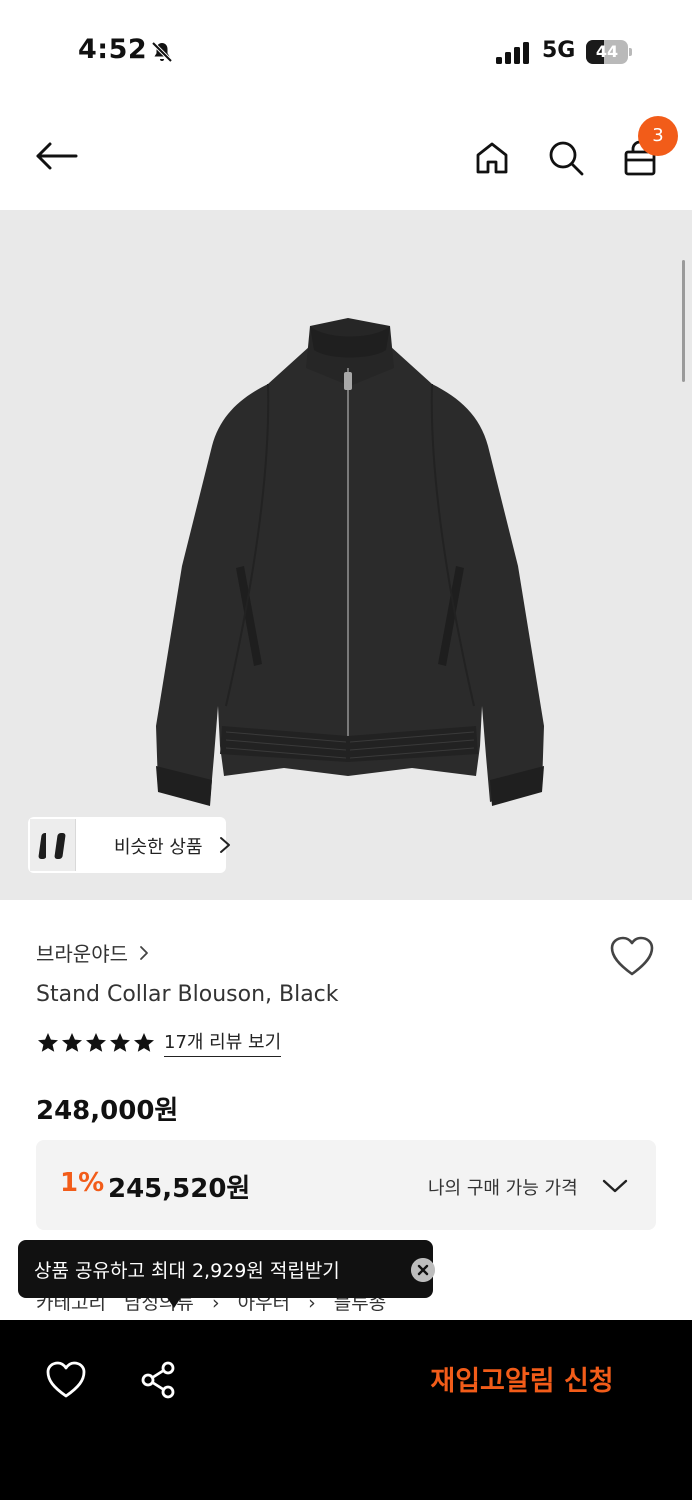 This screenshot has height=1500, width=692. I want to click on back-arrow-icon, so click(57, 156).